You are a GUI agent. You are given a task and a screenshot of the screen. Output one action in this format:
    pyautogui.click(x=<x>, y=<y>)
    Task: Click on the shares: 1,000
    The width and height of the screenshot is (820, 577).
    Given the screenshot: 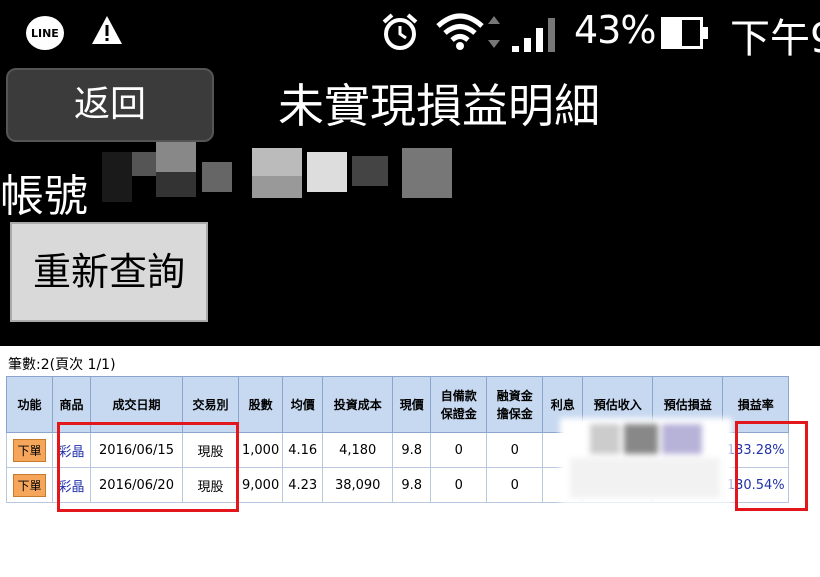 What is the action you would take?
    pyautogui.click(x=260, y=450)
    